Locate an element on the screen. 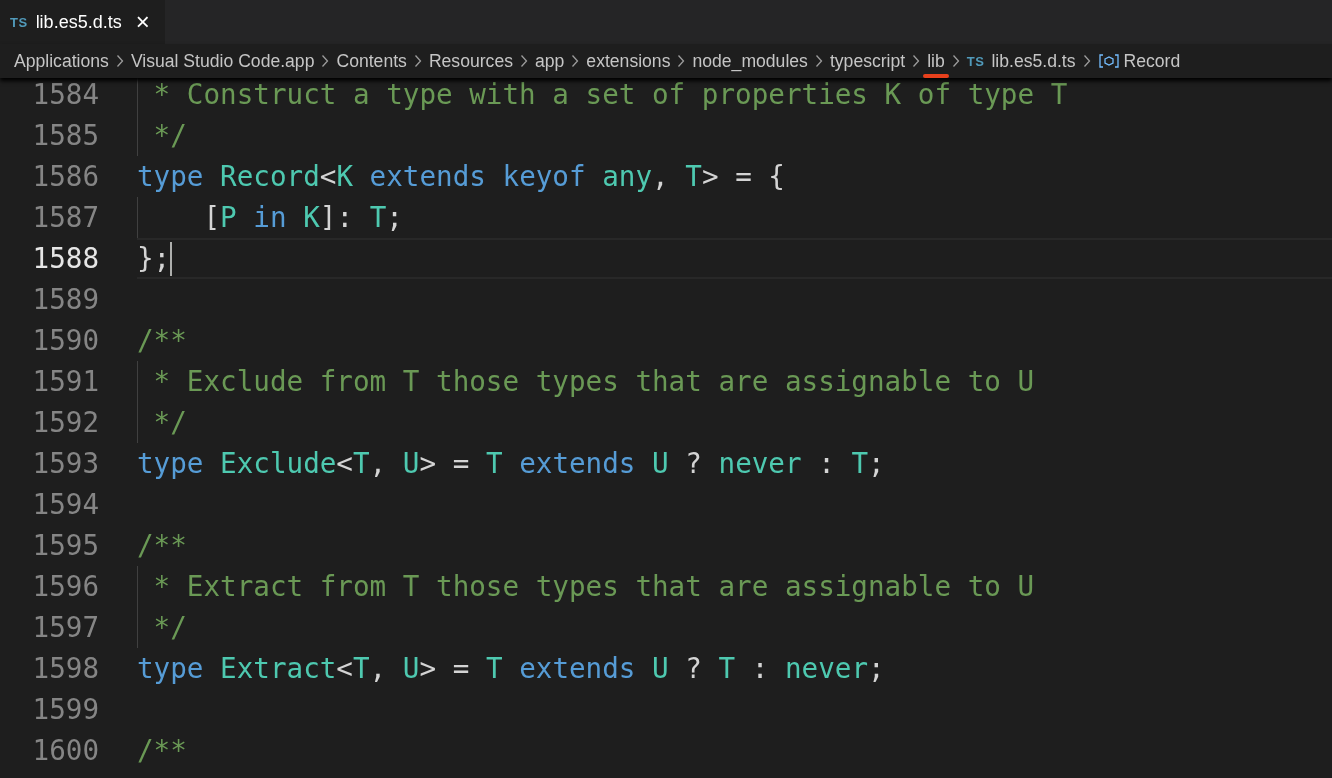 Image resolution: width=1332 pixels, height=778 pixels. line-number: 1598 is located at coordinates (65, 669).